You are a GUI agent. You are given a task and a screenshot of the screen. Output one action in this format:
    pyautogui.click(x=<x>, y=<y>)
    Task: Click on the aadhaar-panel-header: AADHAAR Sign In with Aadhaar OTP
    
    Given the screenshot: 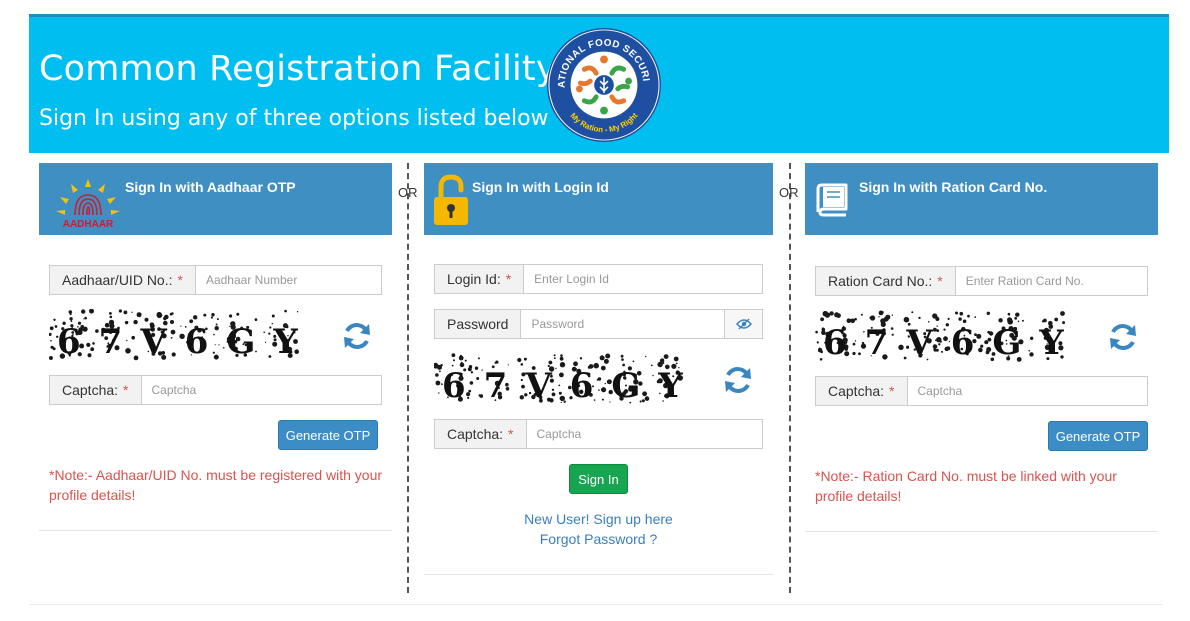 What is the action you would take?
    pyautogui.click(x=215, y=199)
    